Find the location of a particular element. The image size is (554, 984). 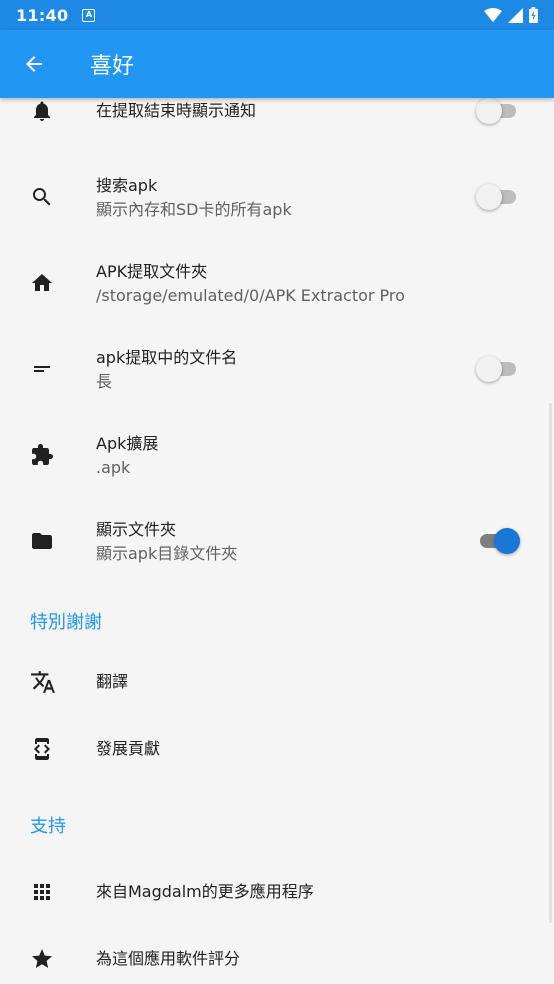

status-time: 11:40 is located at coordinates (42, 15).